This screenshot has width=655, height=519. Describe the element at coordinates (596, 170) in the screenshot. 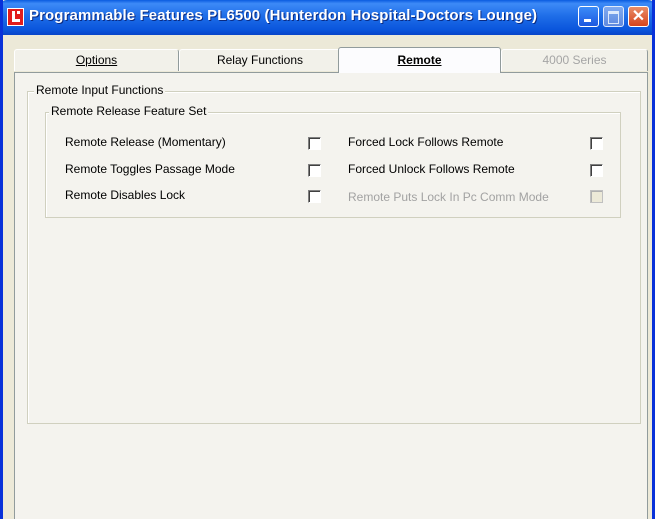

I see `forced-unlock-follows-remote-checkbox` at that location.